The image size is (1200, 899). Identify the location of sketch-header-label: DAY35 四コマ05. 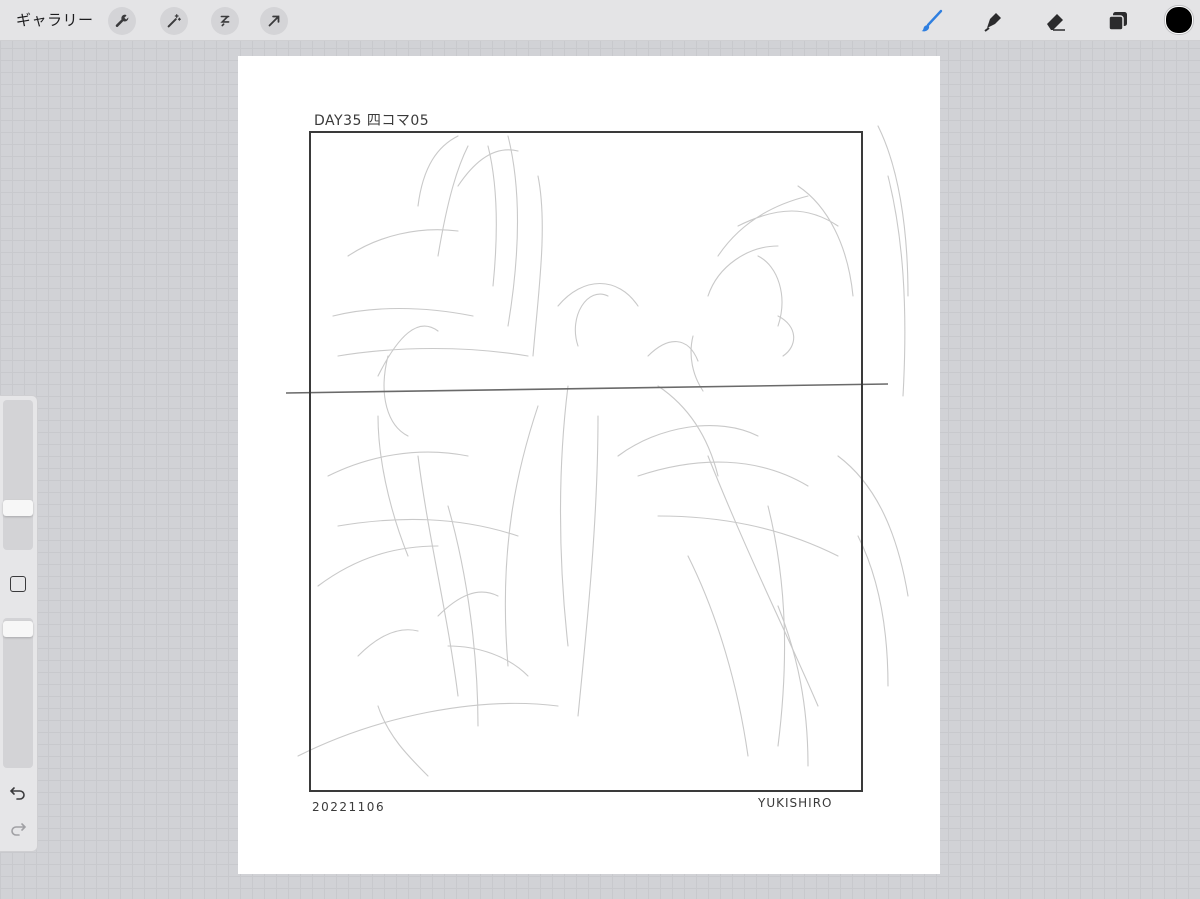
(372, 121).